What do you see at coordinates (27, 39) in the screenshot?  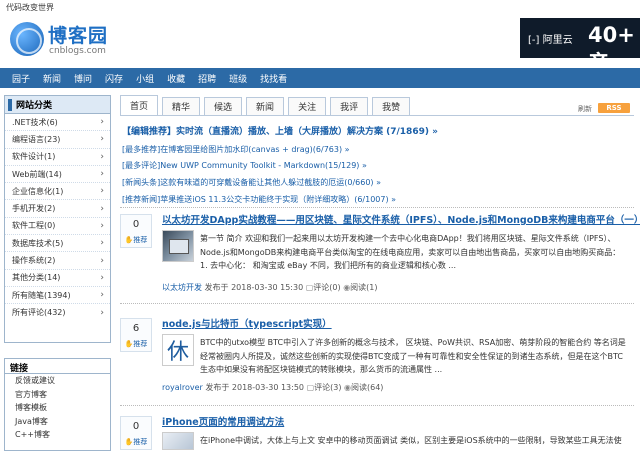 I see `logo-icon` at bounding box center [27, 39].